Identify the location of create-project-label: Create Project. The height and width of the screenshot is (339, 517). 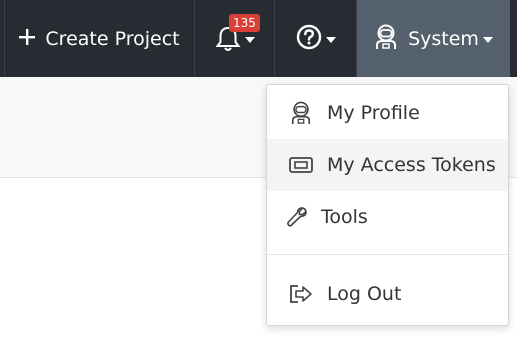
(112, 38).